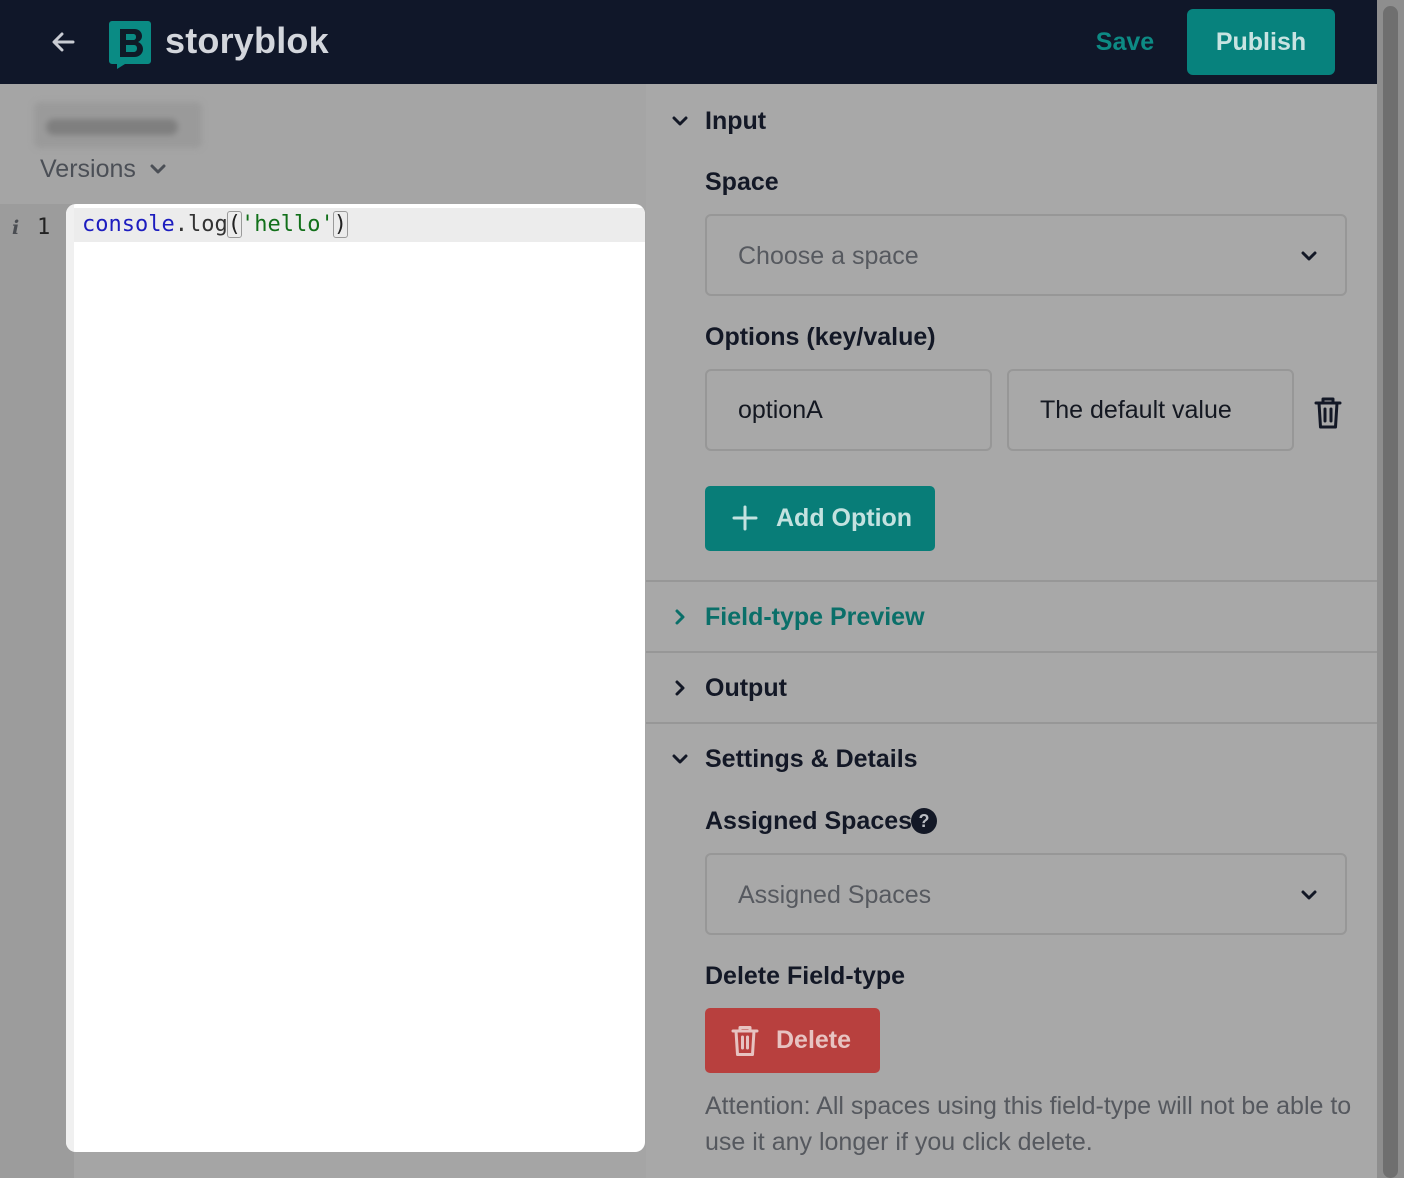 The width and height of the screenshot is (1404, 1178). Describe the element at coordinates (130, 45) in the screenshot. I see `storyblok-logo-icon` at that location.